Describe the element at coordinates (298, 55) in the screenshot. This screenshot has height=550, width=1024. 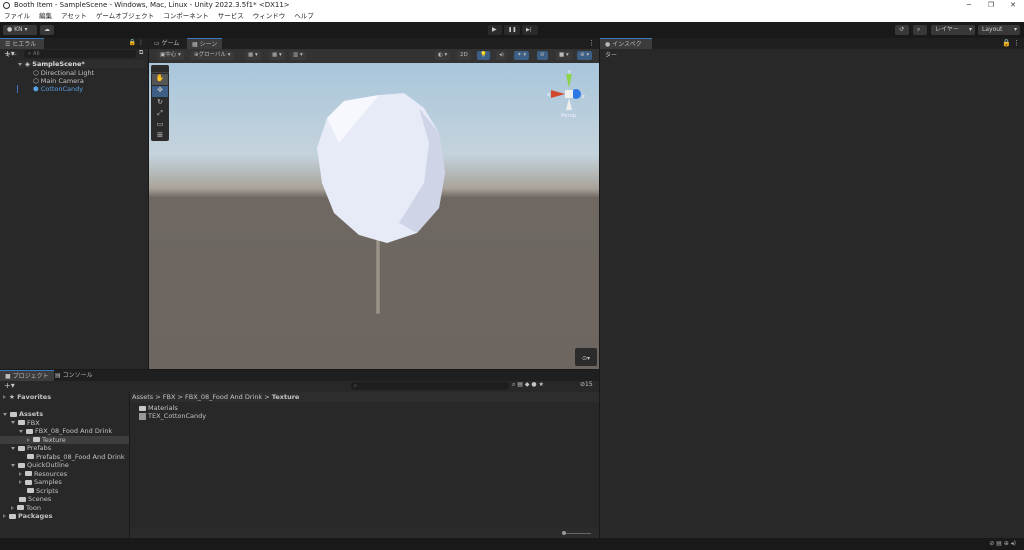
I see `align-button: ▥ ▾` at that location.